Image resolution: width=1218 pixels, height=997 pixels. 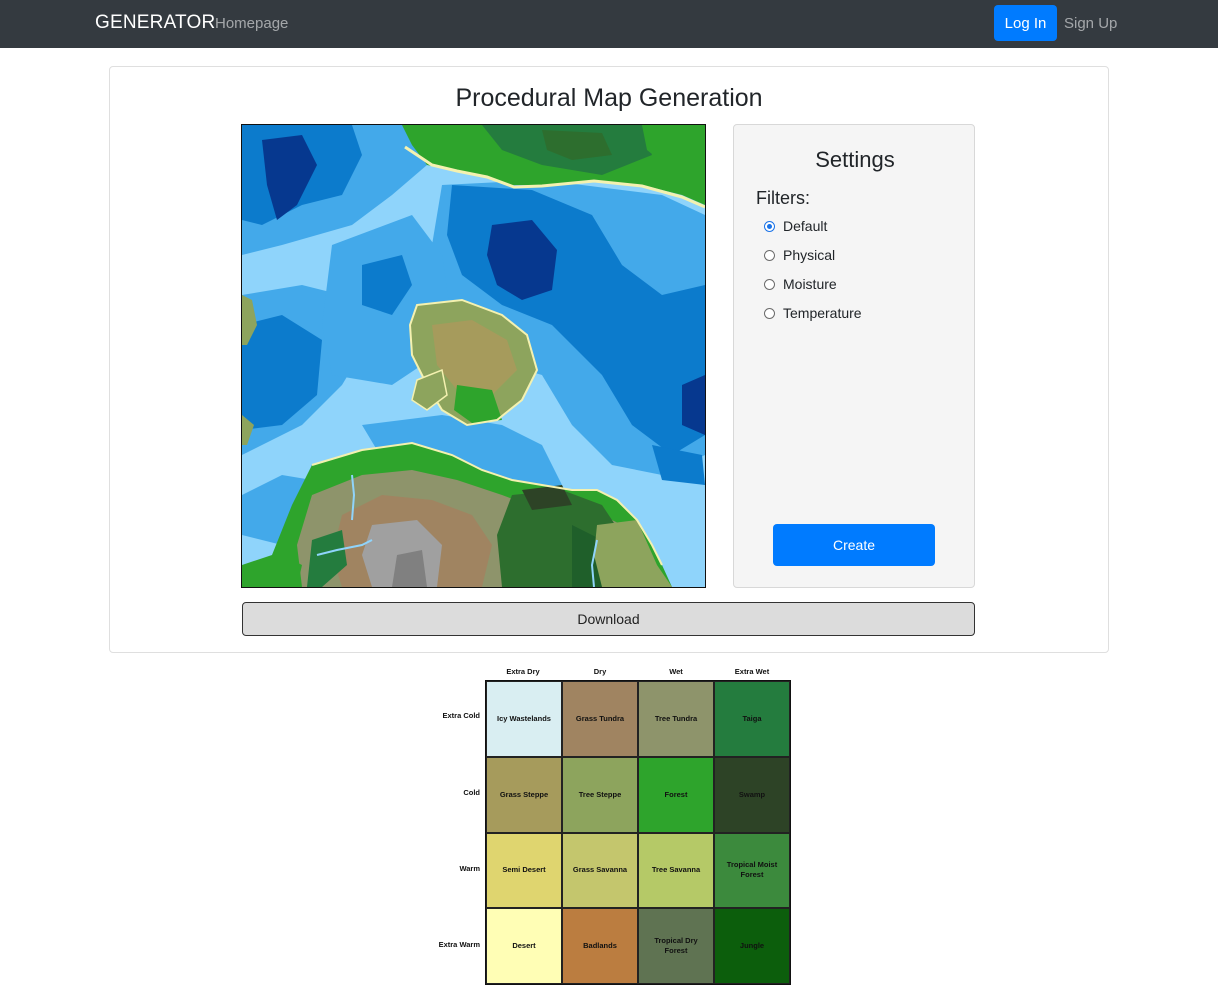 I want to click on biome-cell: Swamp, so click(x=752, y=794).